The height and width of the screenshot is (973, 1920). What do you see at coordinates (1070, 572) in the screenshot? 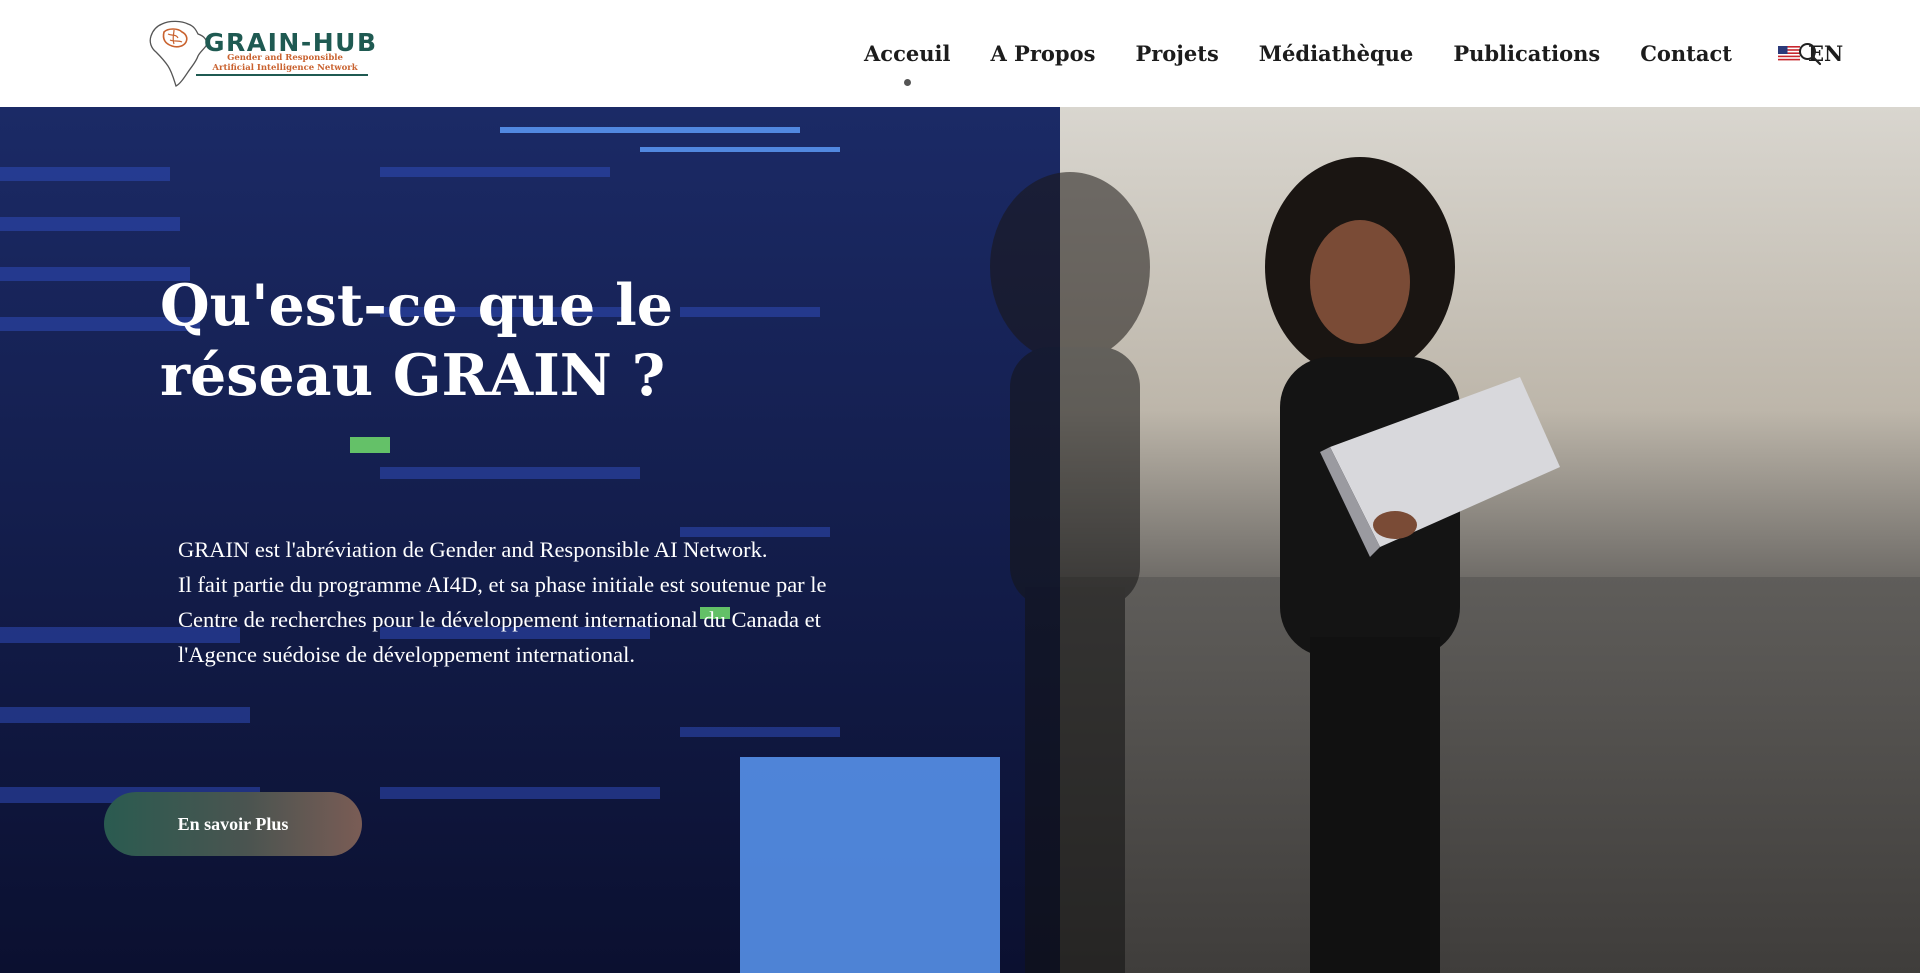
I see `person-reflection-illustration` at bounding box center [1070, 572].